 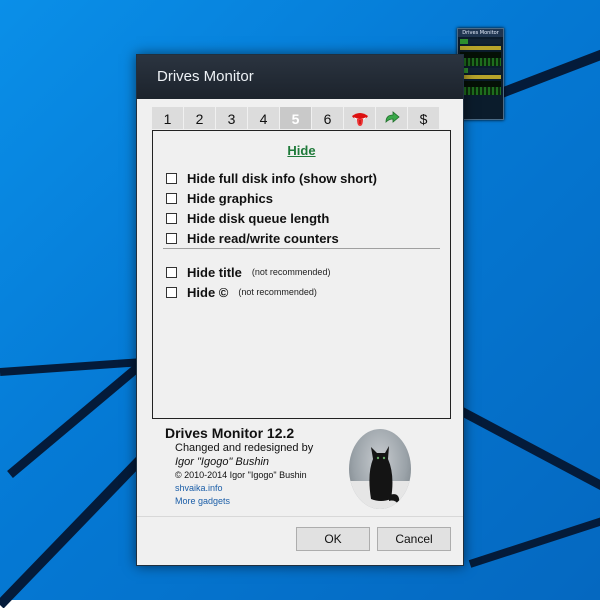 What do you see at coordinates (241, 475) in the screenshot?
I see `about-copyright: © 2010-2014 Igor "Igogo" Bushin` at bounding box center [241, 475].